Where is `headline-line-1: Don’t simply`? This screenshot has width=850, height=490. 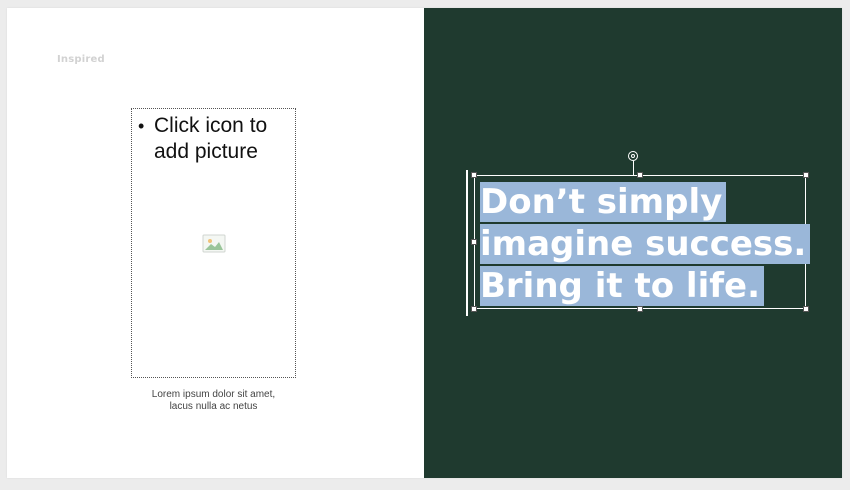 headline-line-1: Don’t simply is located at coordinates (645, 202).